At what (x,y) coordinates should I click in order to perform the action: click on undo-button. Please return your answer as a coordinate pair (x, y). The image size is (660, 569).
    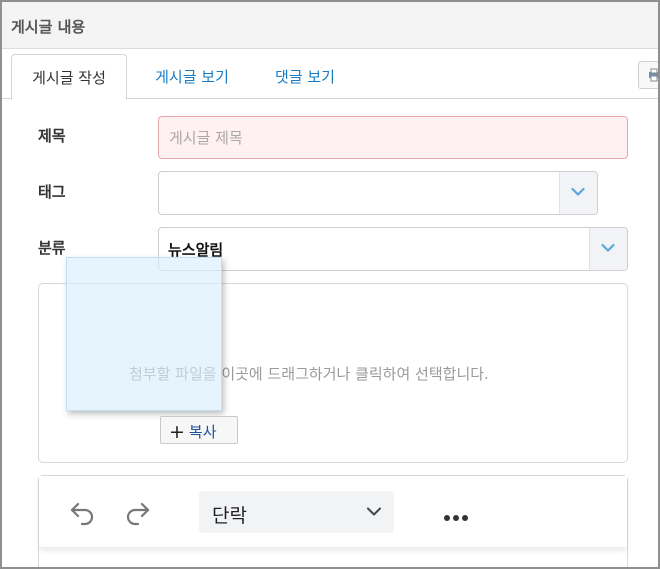
    Looking at the image, I should click on (83, 515).